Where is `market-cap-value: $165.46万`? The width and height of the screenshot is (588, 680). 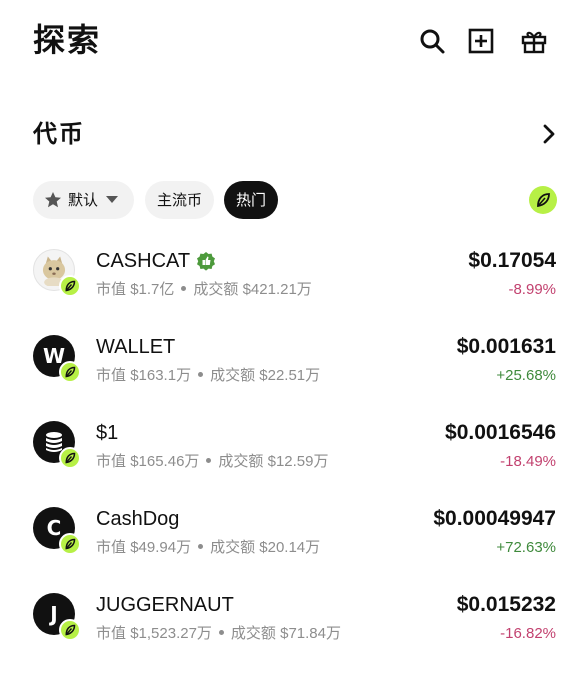
market-cap-value: $165.46万 is located at coordinates (165, 461).